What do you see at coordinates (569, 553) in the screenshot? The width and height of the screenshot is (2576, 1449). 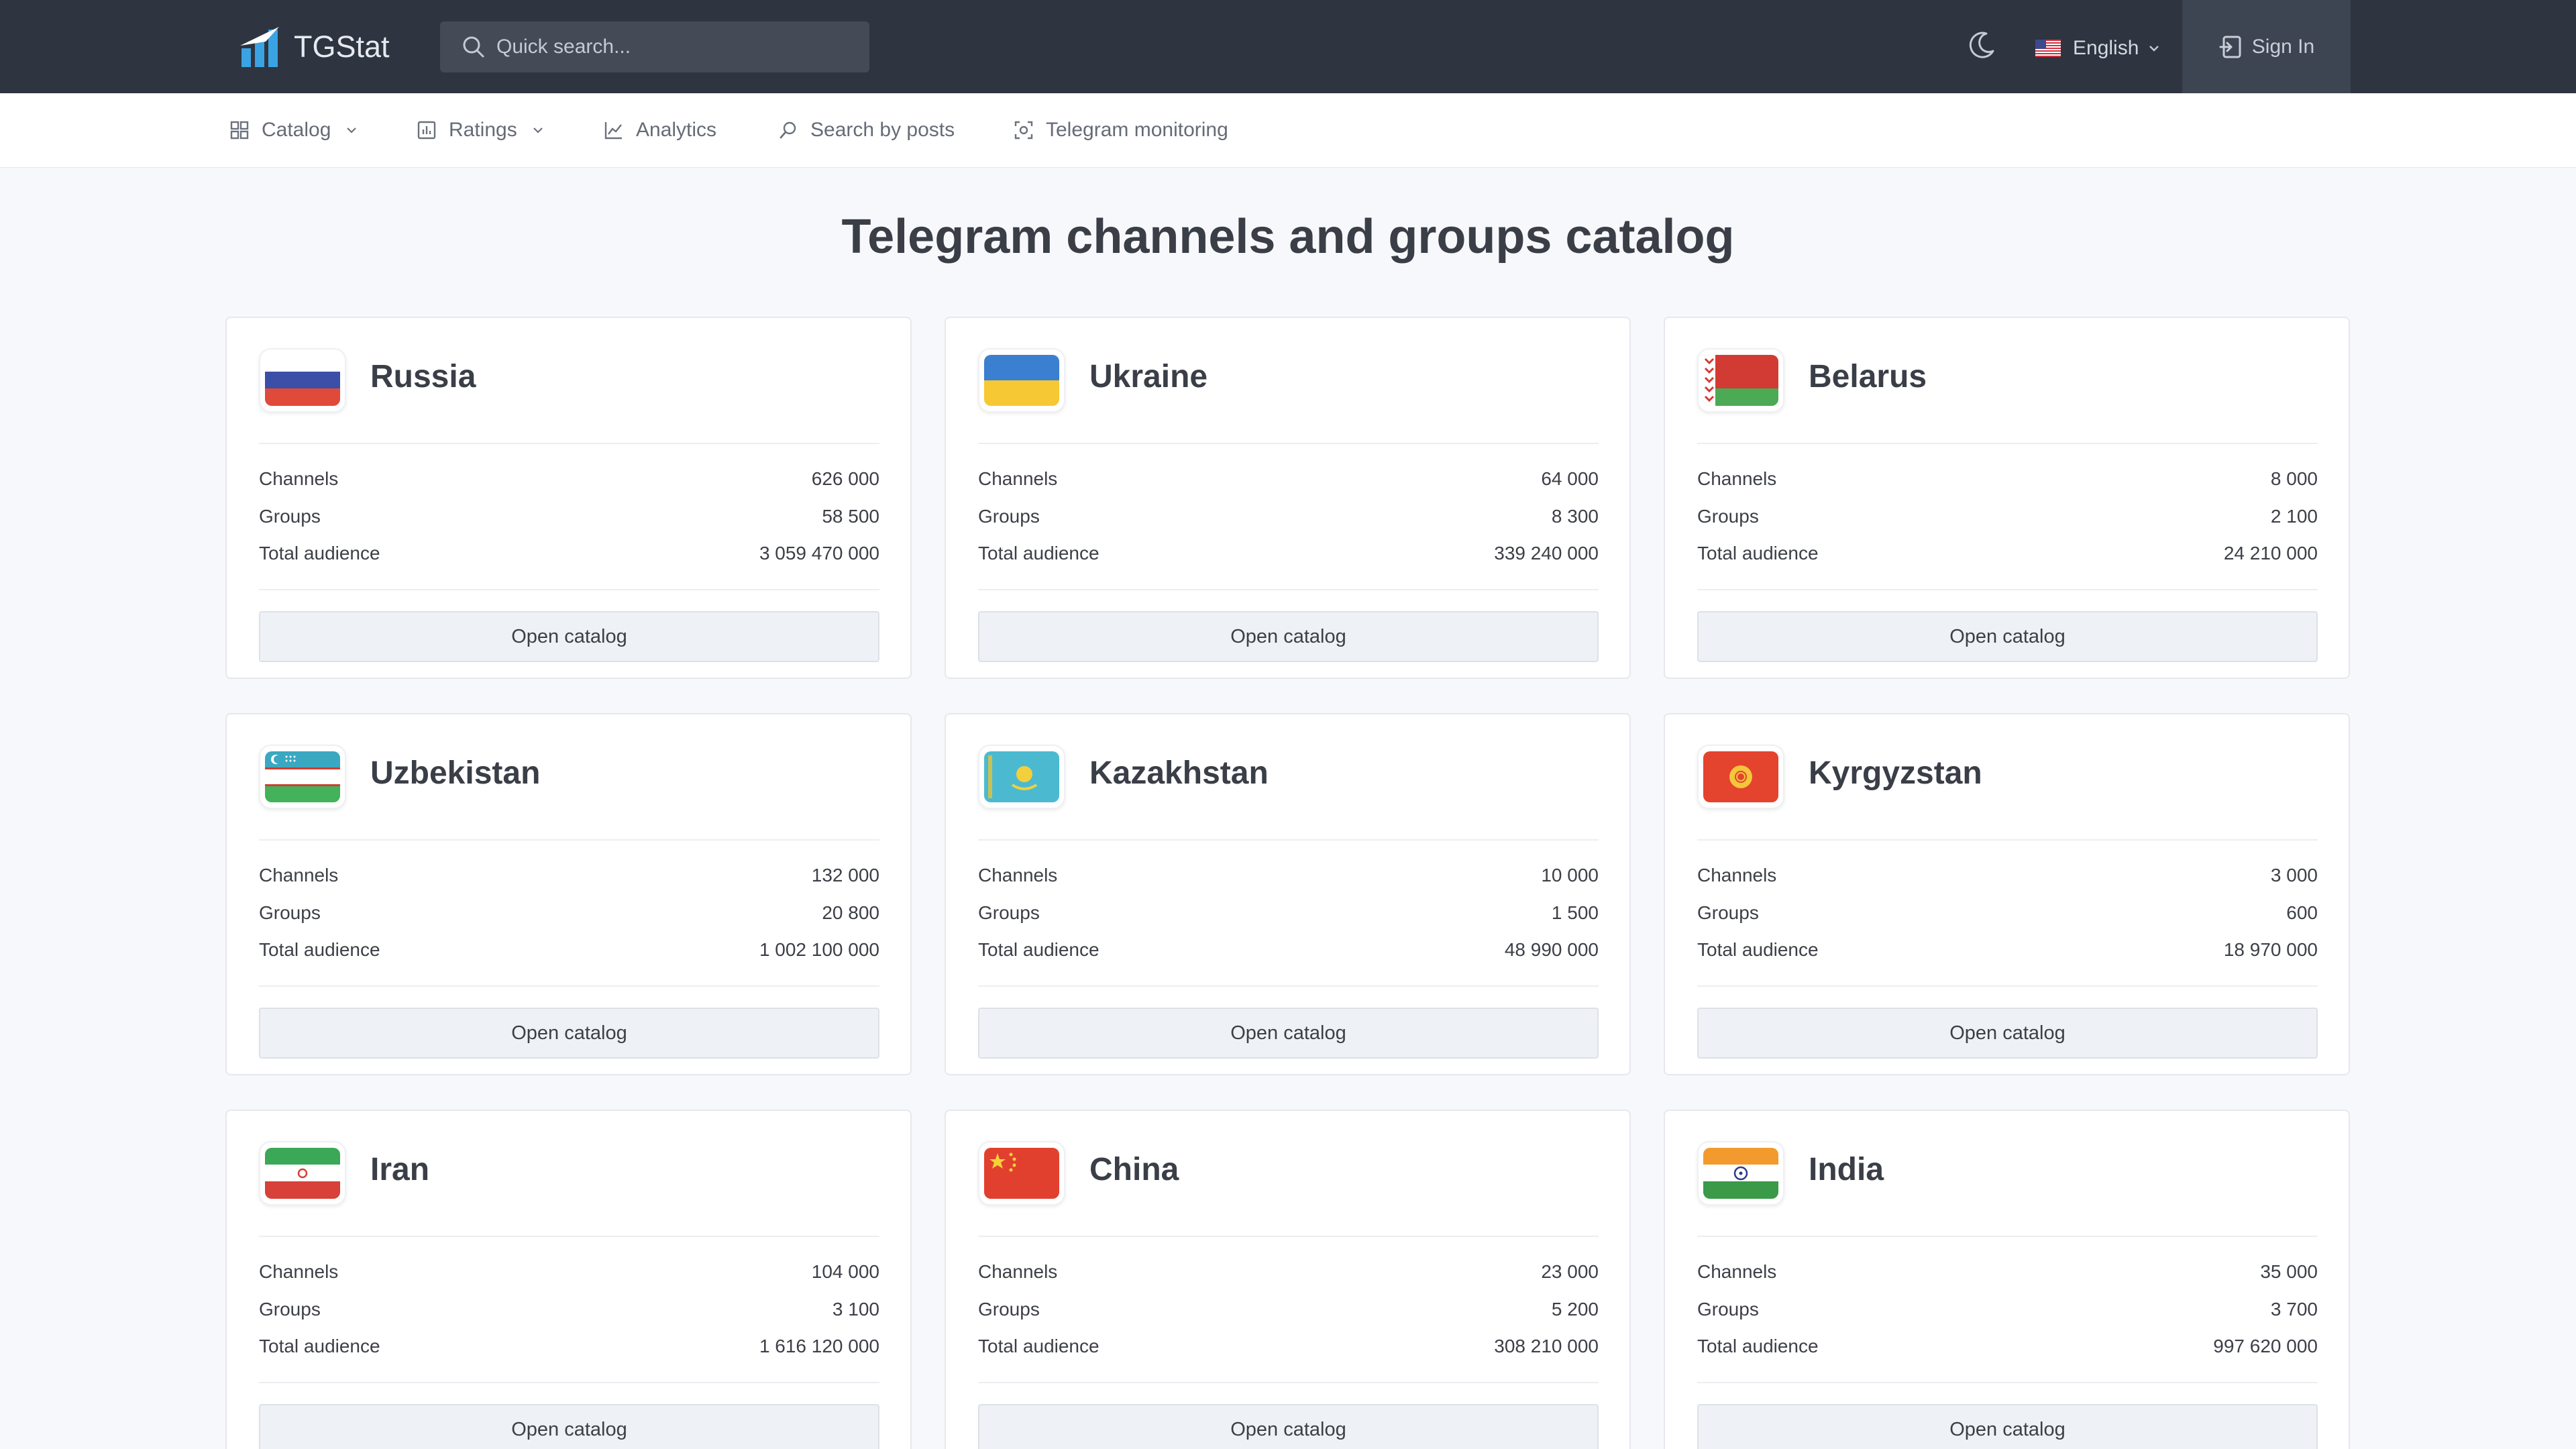 I see `stat-audience: Total audience 3 059 470 000` at bounding box center [569, 553].